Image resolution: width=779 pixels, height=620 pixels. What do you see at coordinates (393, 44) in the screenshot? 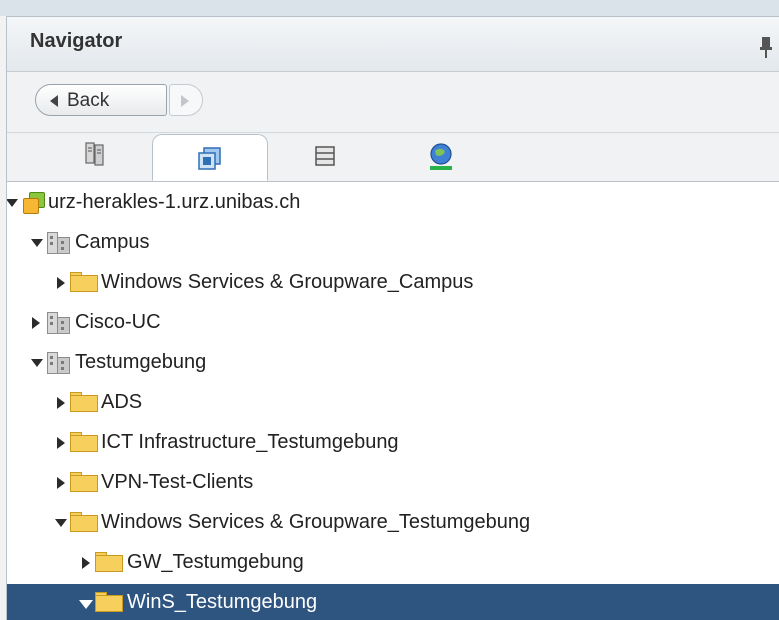
I see `navigator-header: Navigator` at bounding box center [393, 44].